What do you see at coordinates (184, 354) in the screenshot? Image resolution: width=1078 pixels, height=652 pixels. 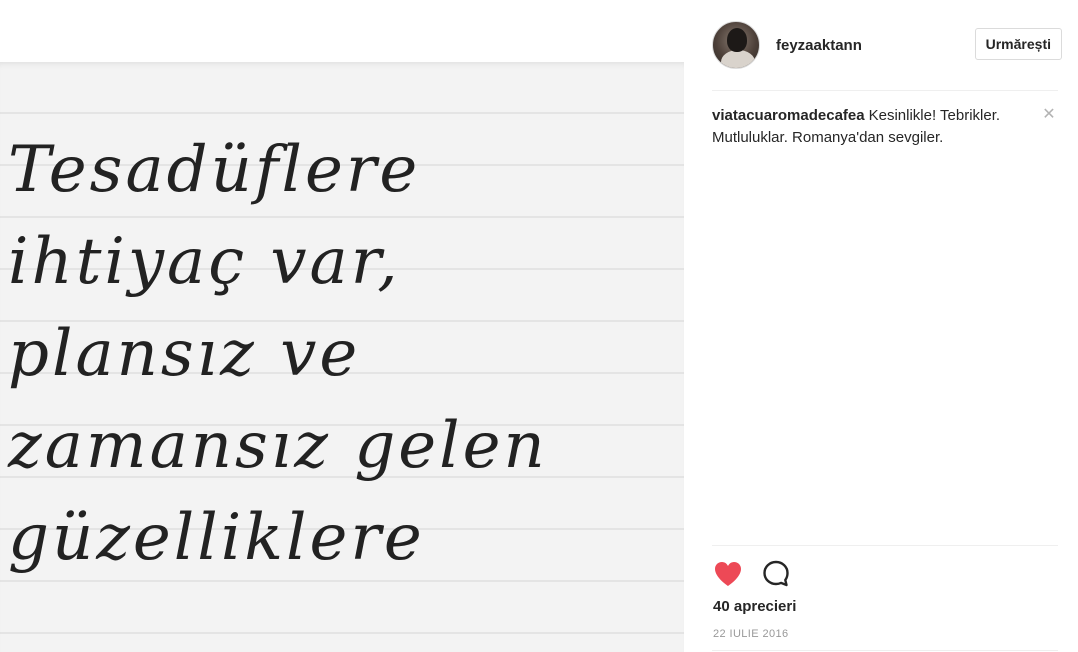 I see `quote-line-3: plansız ve` at bounding box center [184, 354].